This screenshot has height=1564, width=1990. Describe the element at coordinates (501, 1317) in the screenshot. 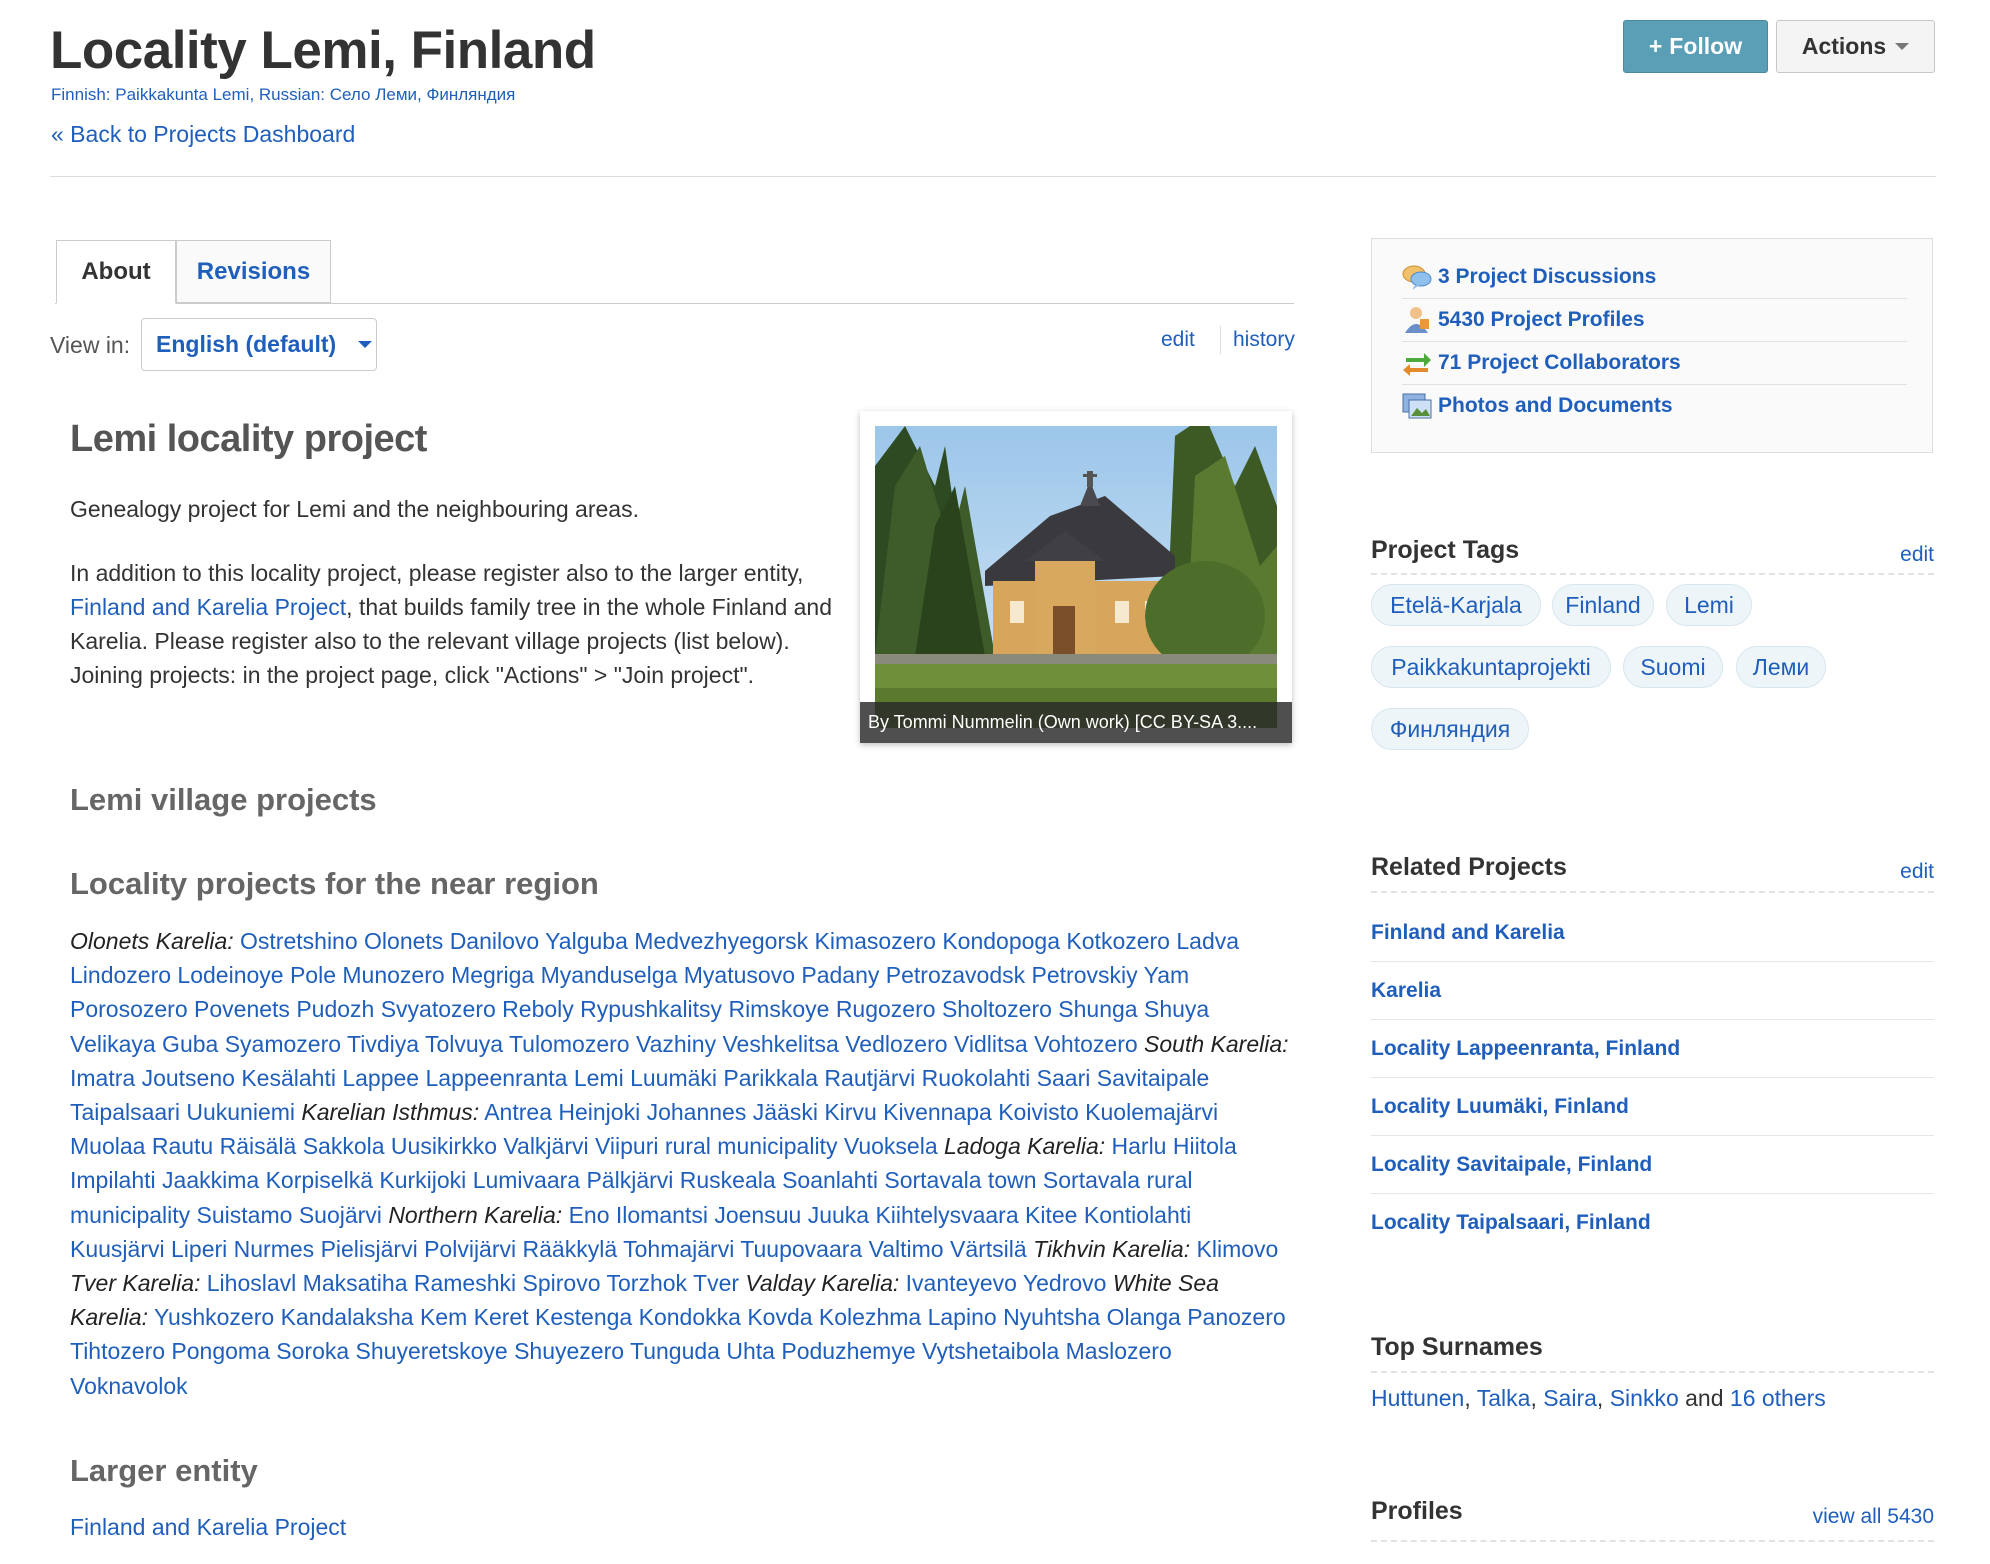

I see `village-project-link: Keret` at that location.